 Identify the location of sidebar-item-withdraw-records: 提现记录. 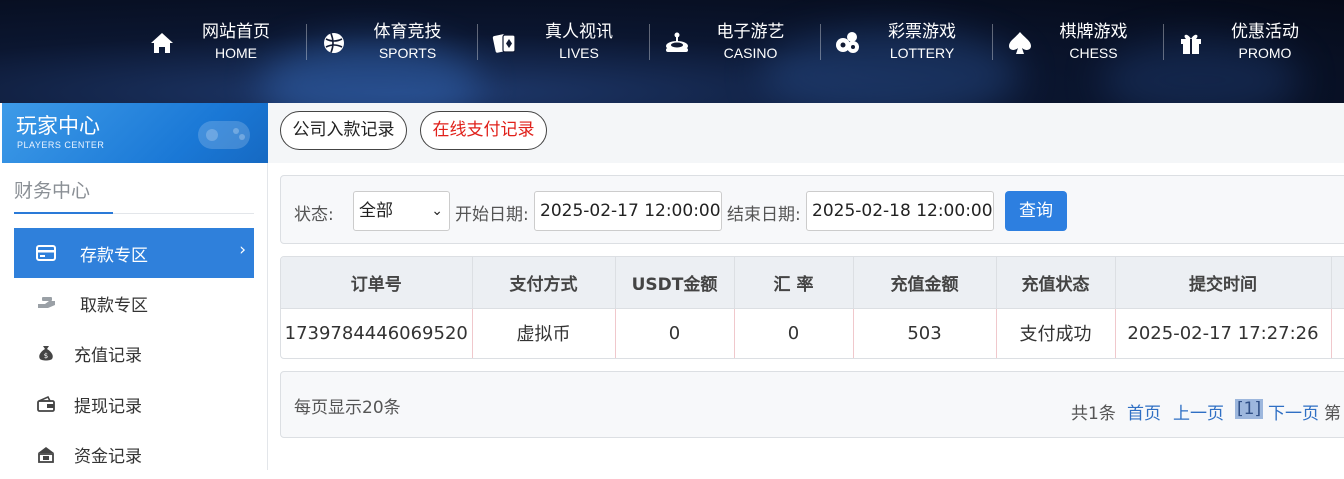
(134, 404).